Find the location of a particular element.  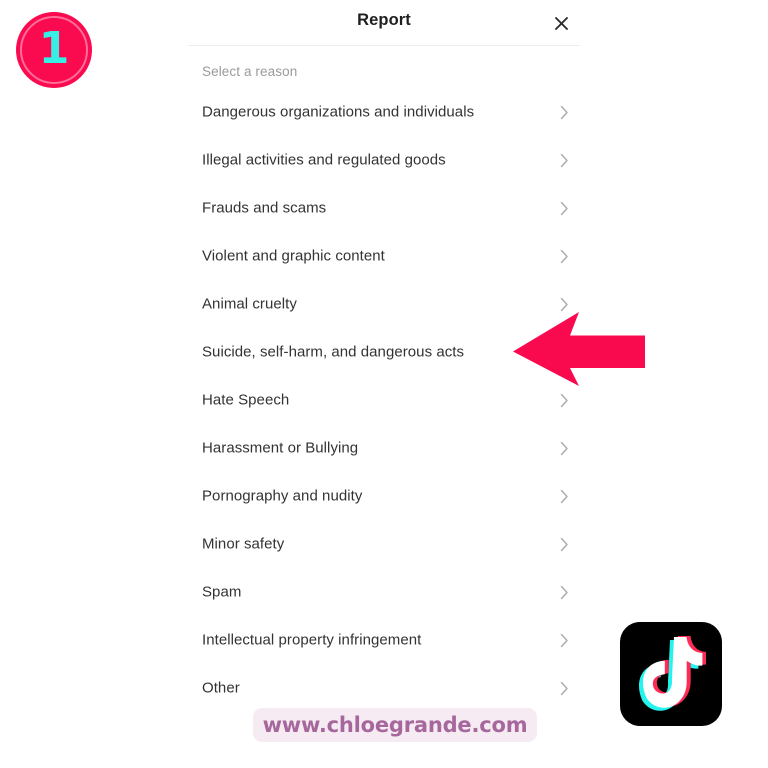

close-button is located at coordinates (561, 23).